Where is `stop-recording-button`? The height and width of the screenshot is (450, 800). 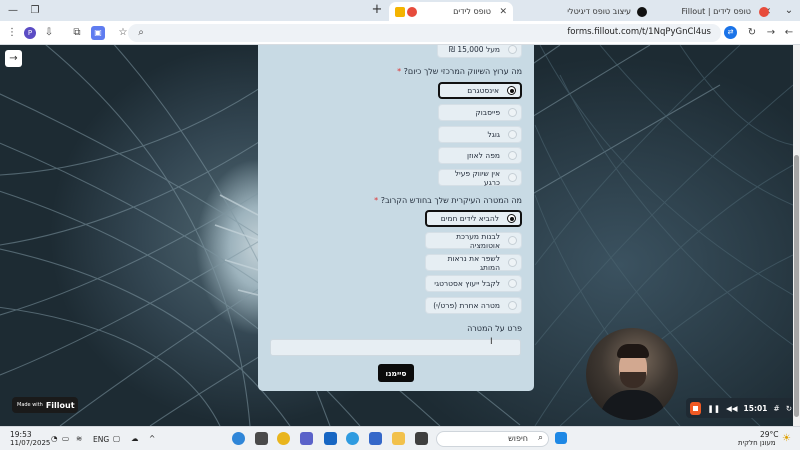 stop-recording-button is located at coordinates (696, 408).